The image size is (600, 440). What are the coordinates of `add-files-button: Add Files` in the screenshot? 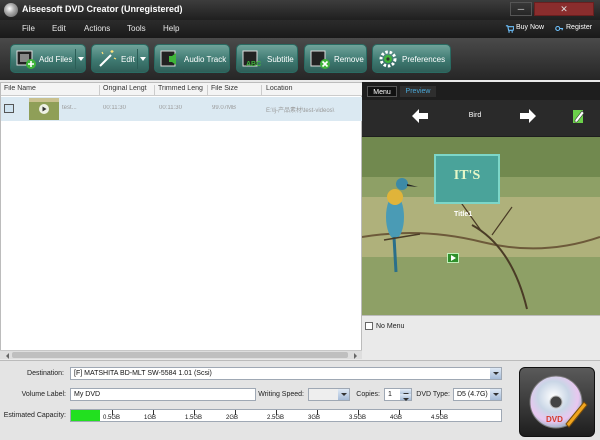 It's located at (48, 58).